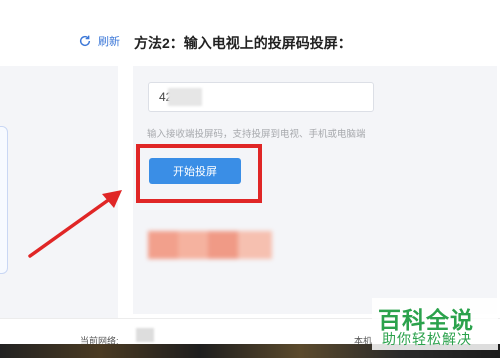 This screenshot has width=500, height=358. I want to click on refresh-label: 刷新, so click(109, 42).